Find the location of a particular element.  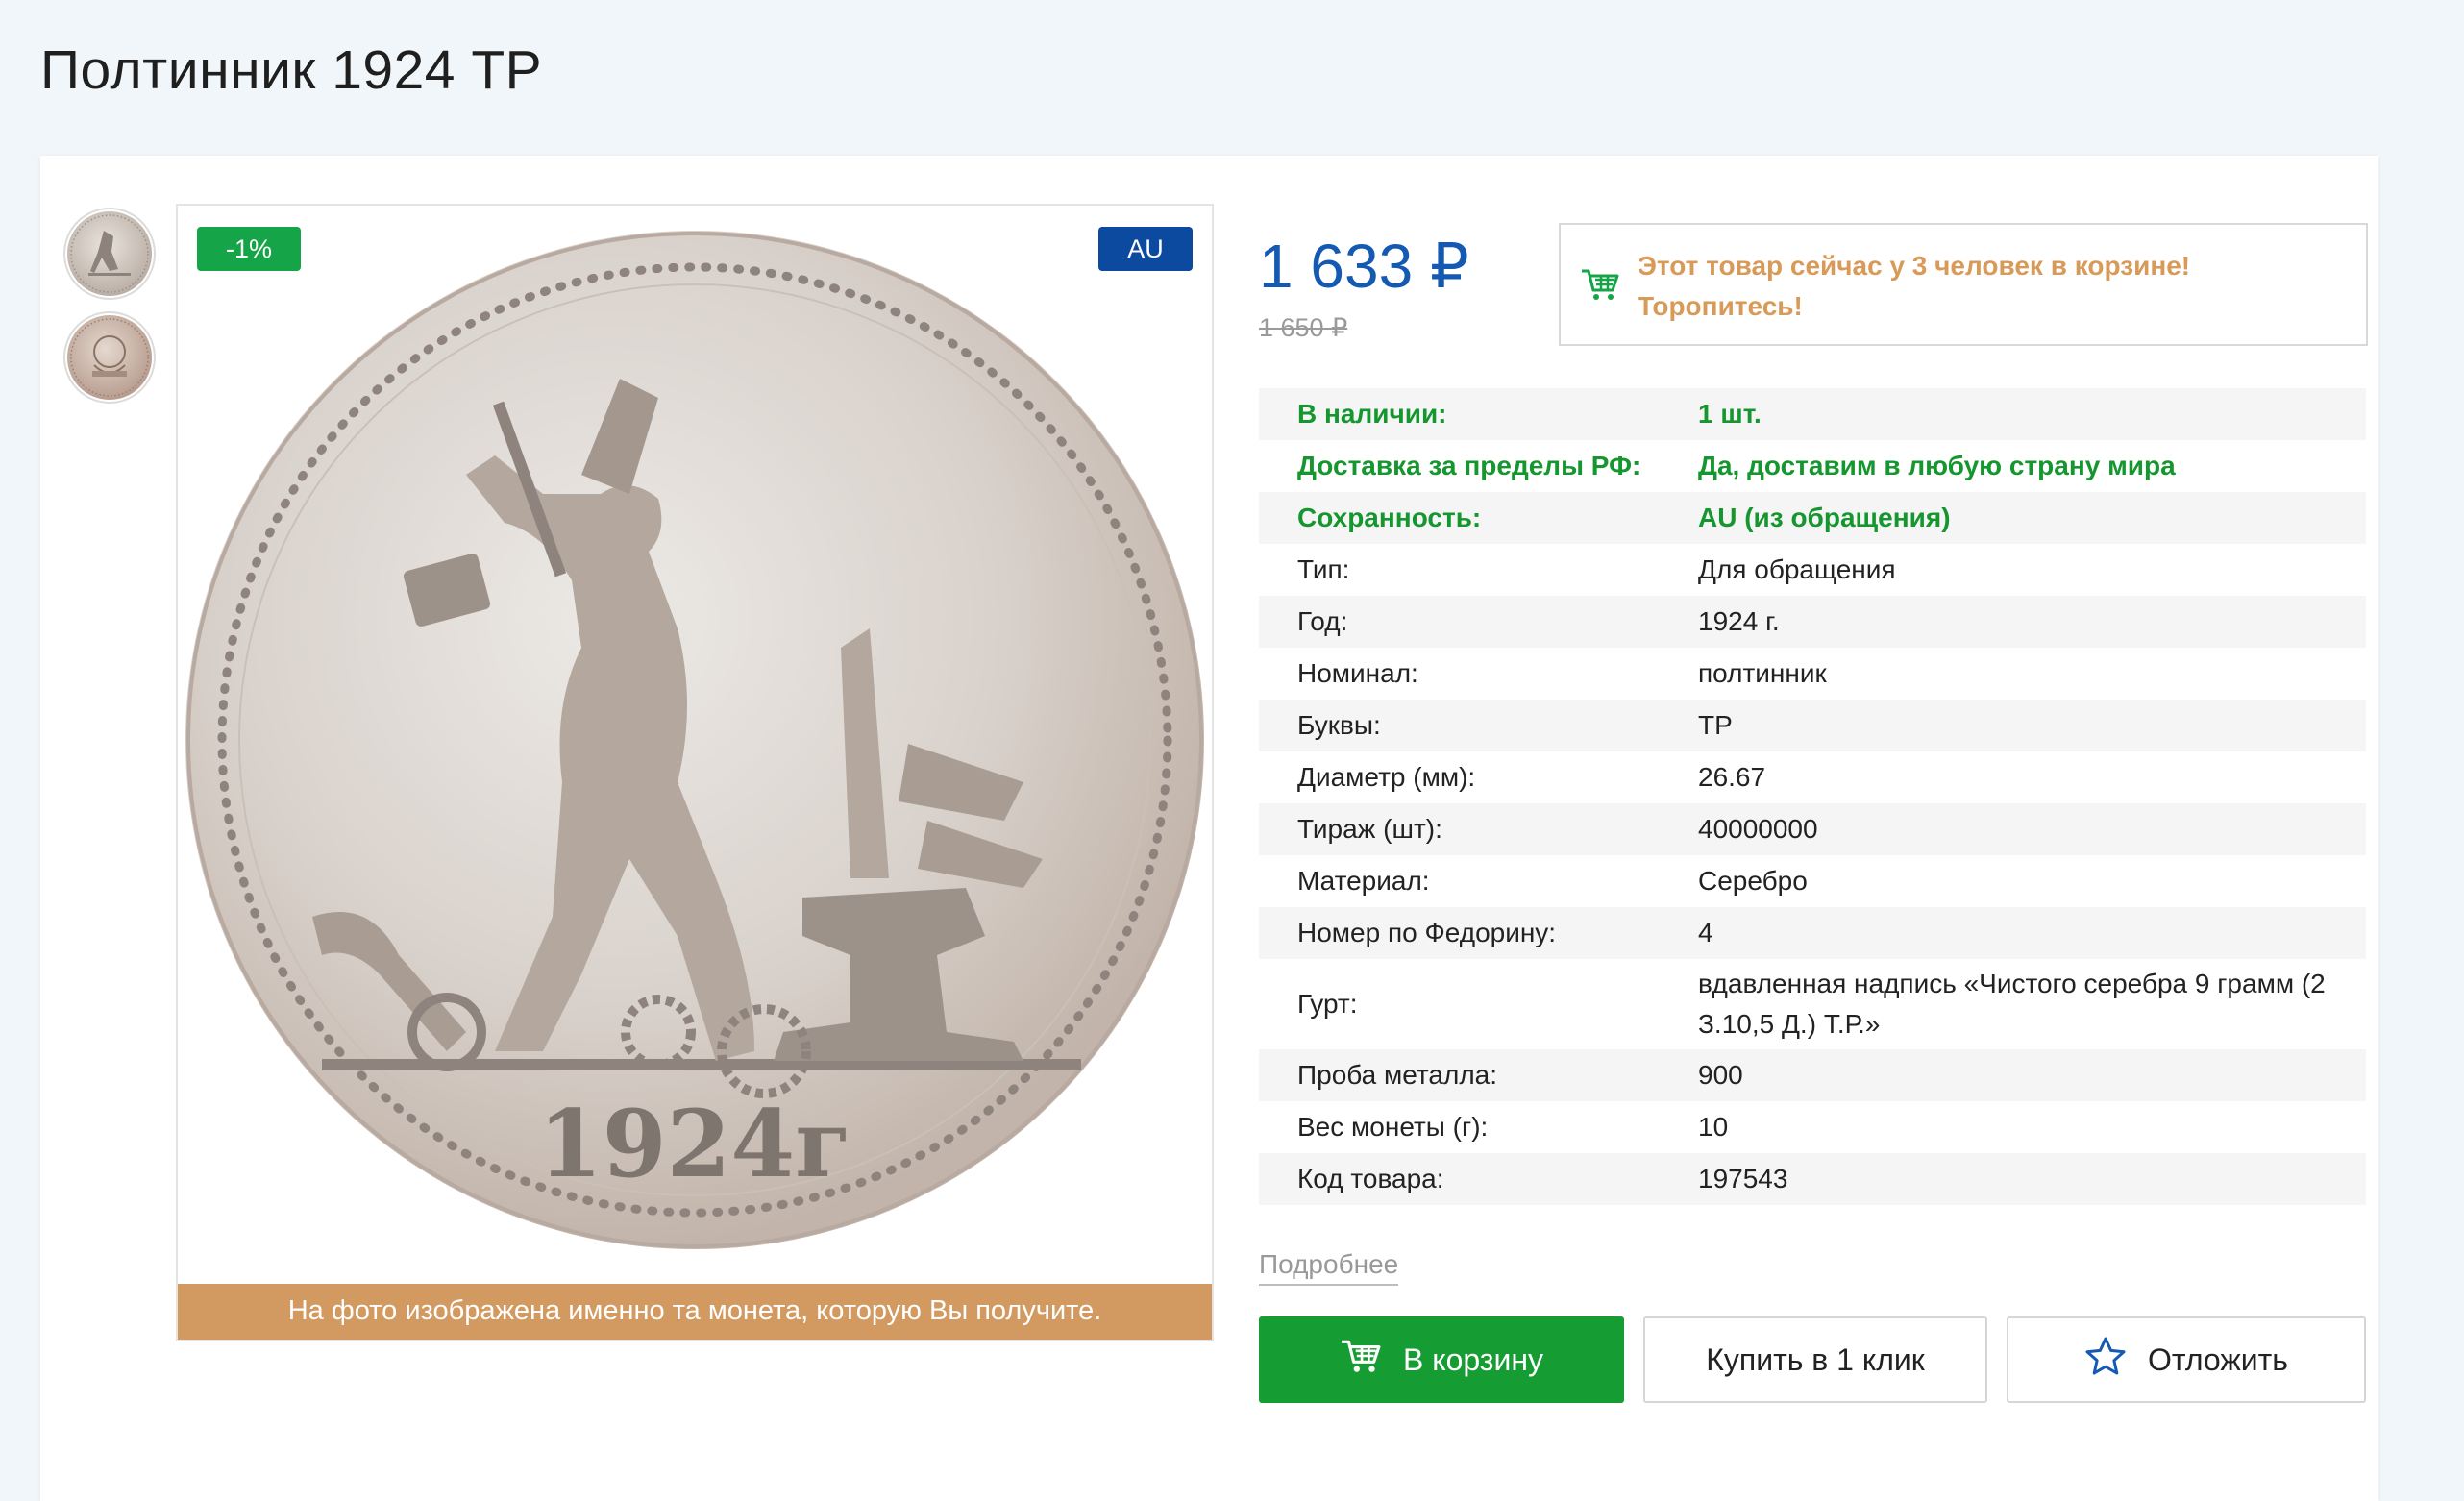

spec-key: Вес монеты (г): is located at coordinates (1393, 1127).